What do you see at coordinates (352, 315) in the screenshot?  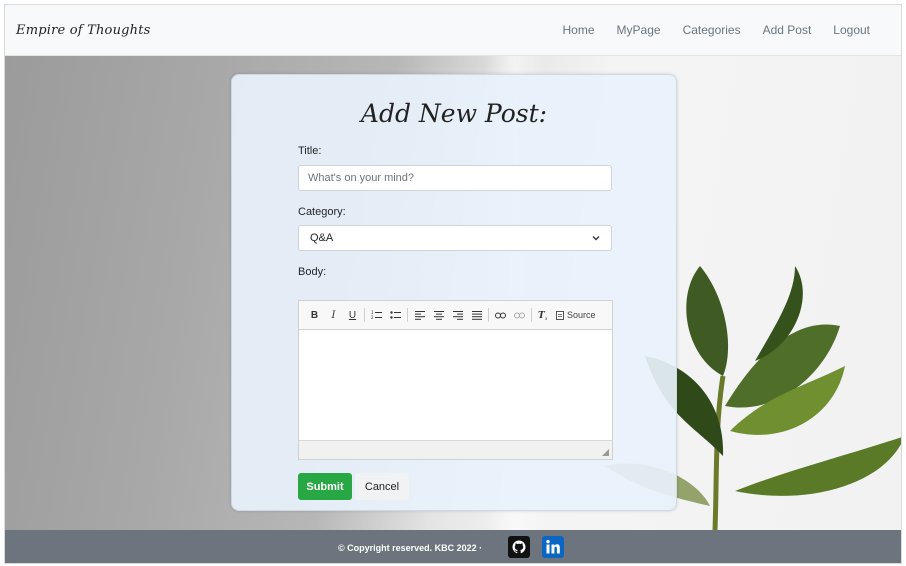 I see `underline-button: U` at bounding box center [352, 315].